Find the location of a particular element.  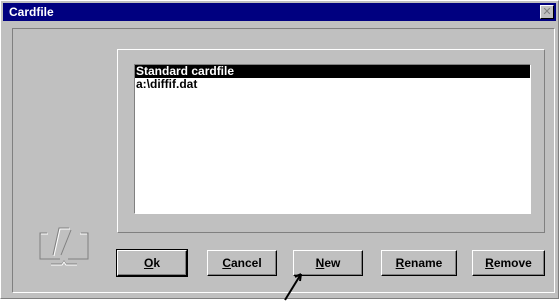

close-button: ✕ is located at coordinates (547, 12).